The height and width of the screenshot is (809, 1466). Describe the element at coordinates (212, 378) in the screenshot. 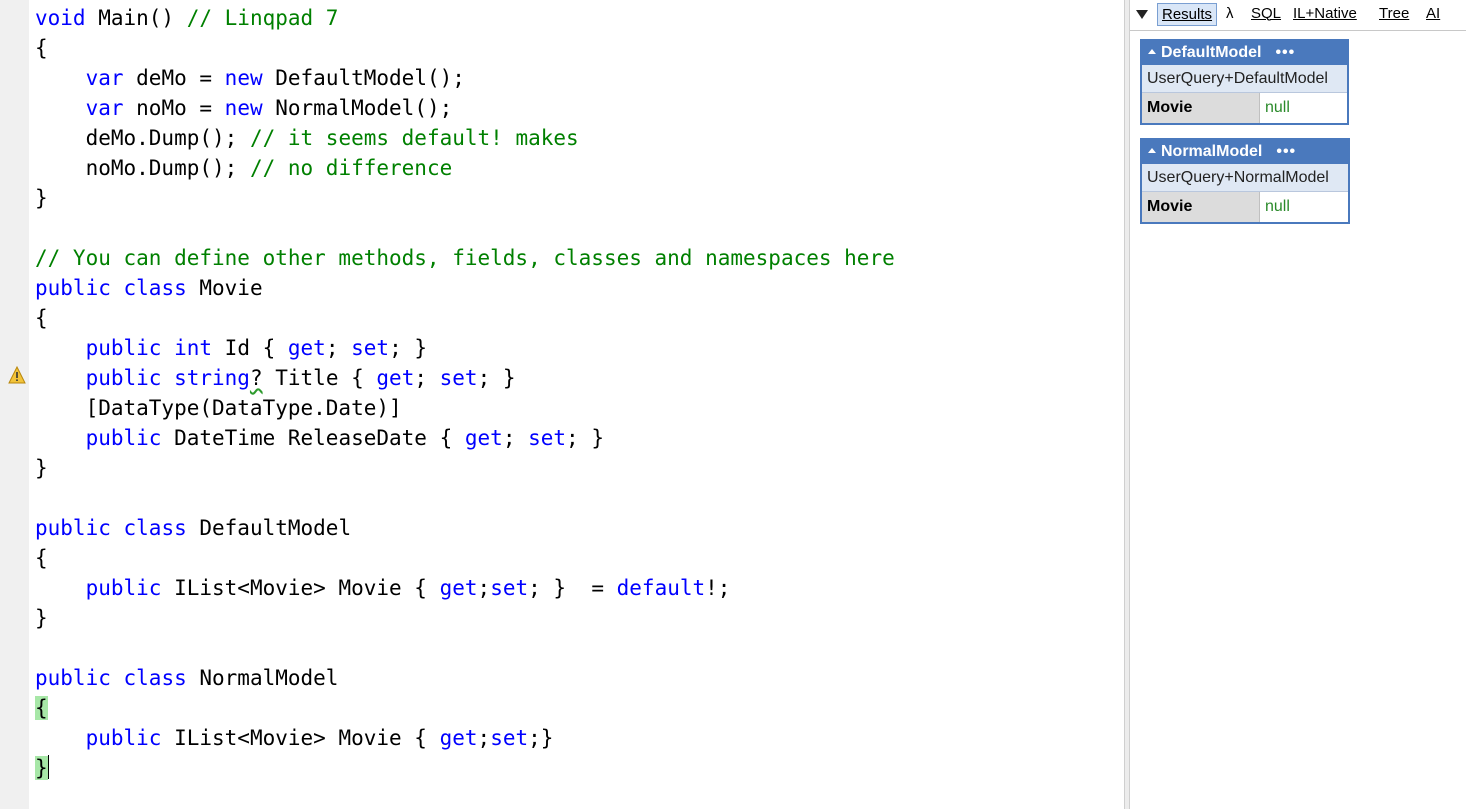

I see `code-keyword: string` at that location.